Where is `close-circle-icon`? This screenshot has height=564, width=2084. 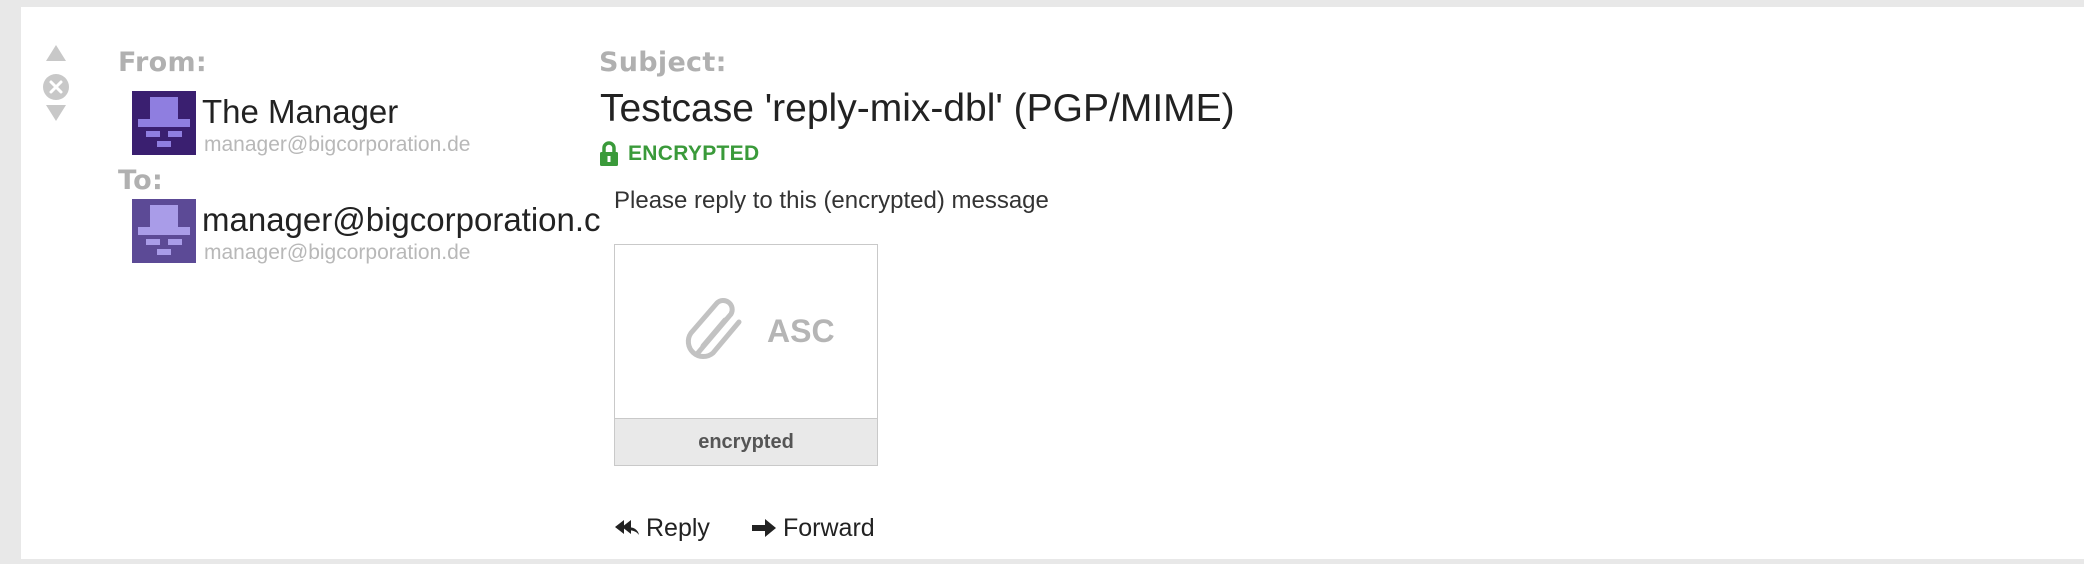
close-circle-icon is located at coordinates (56, 87).